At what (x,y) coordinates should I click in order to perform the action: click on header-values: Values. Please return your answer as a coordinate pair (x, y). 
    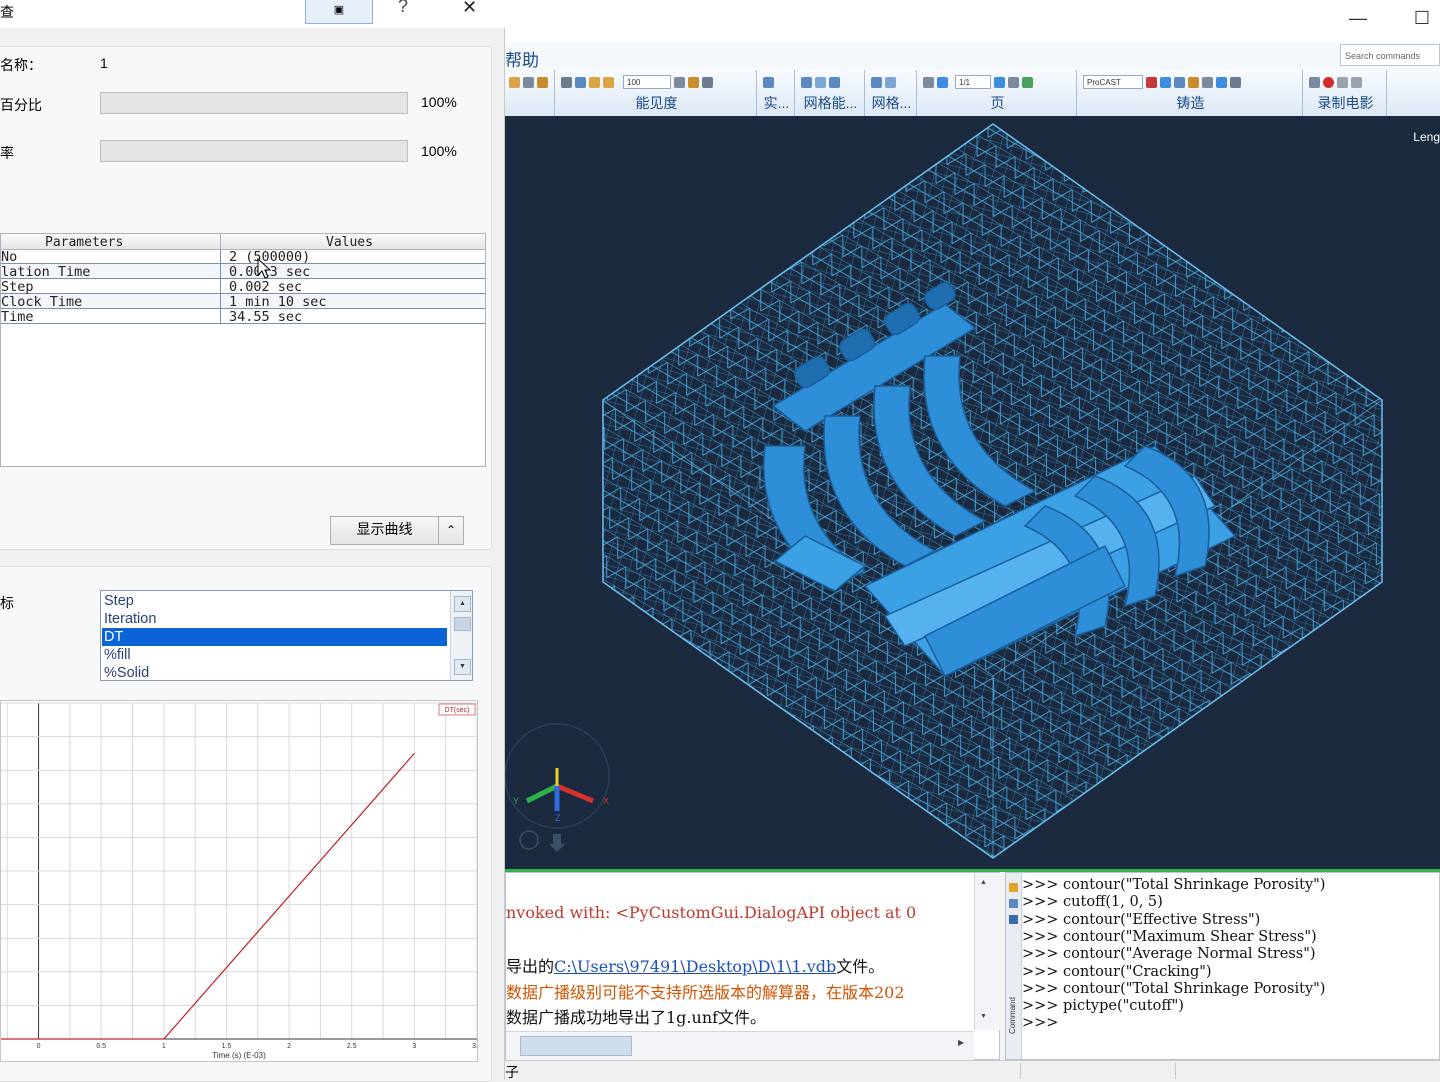
    Looking at the image, I should click on (349, 242).